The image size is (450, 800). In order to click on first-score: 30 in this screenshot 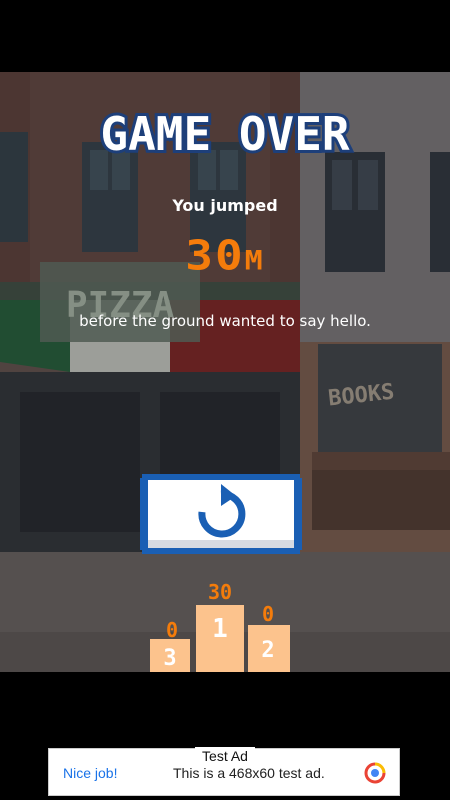, I will do `click(220, 592)`.